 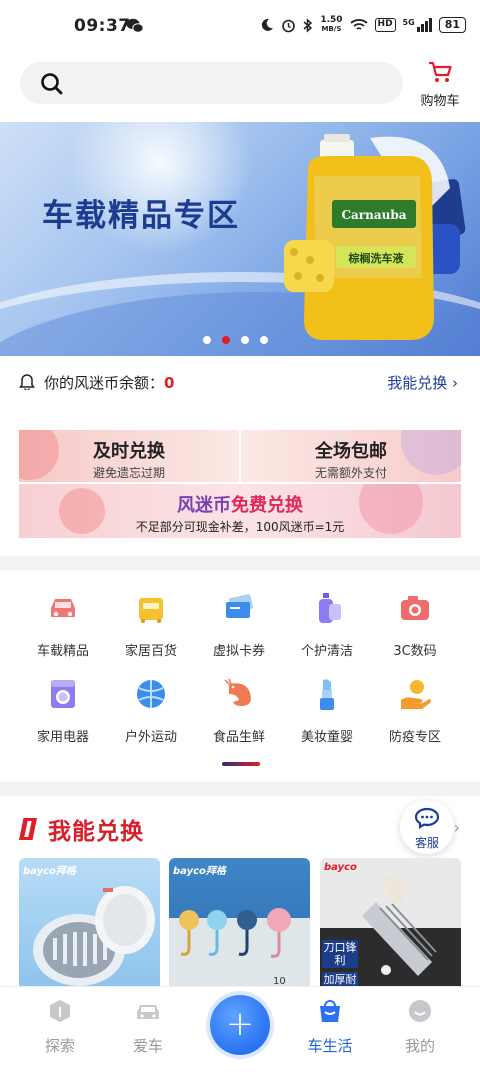 What do you see at coordinates (416, 694) in the screenshot?
I see `hand-icon` at bounding box center [416, 694].